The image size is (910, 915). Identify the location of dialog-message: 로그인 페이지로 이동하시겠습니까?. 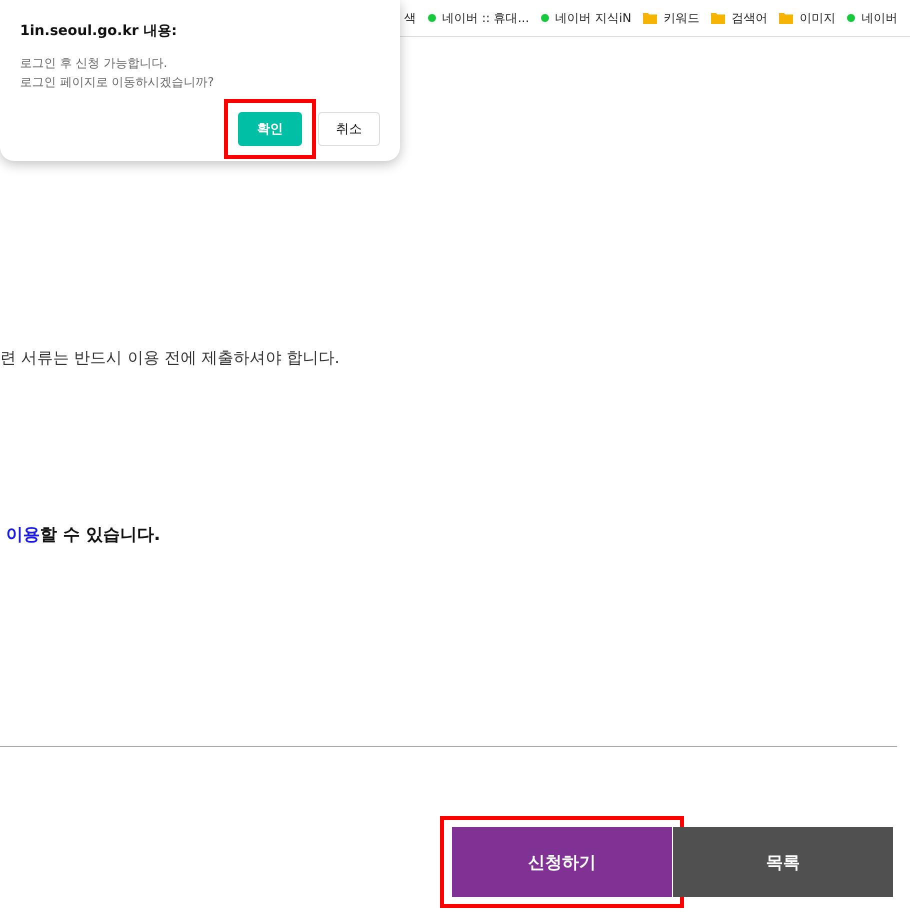
(117, 82).